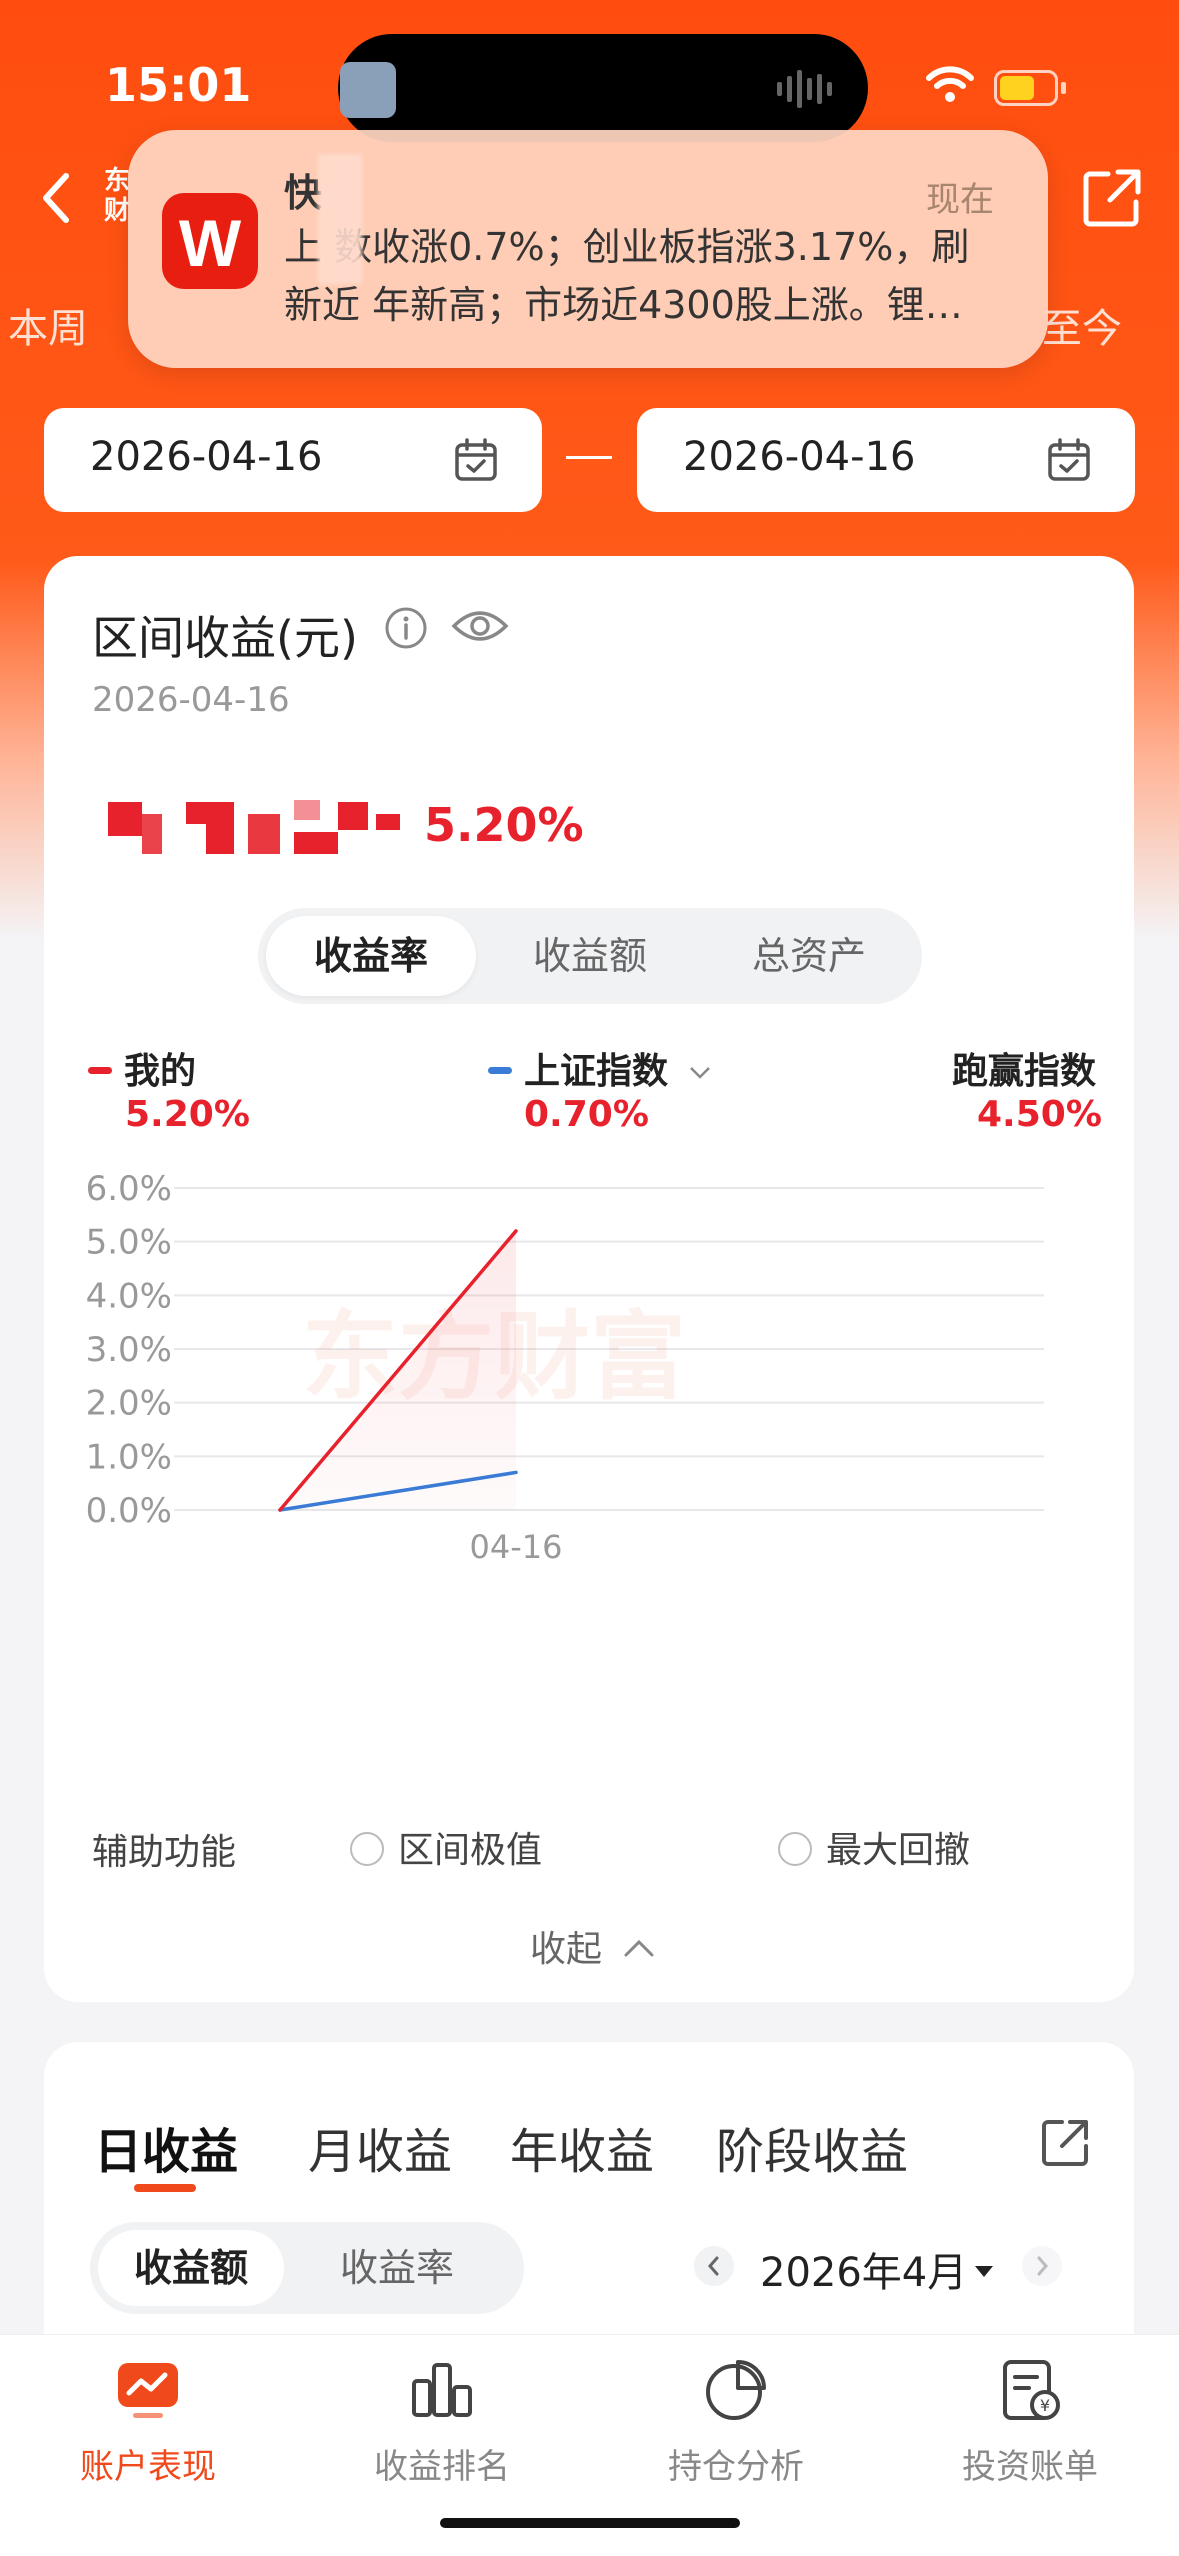  I want to click on wps-app-icon: W, so click(210, 241).